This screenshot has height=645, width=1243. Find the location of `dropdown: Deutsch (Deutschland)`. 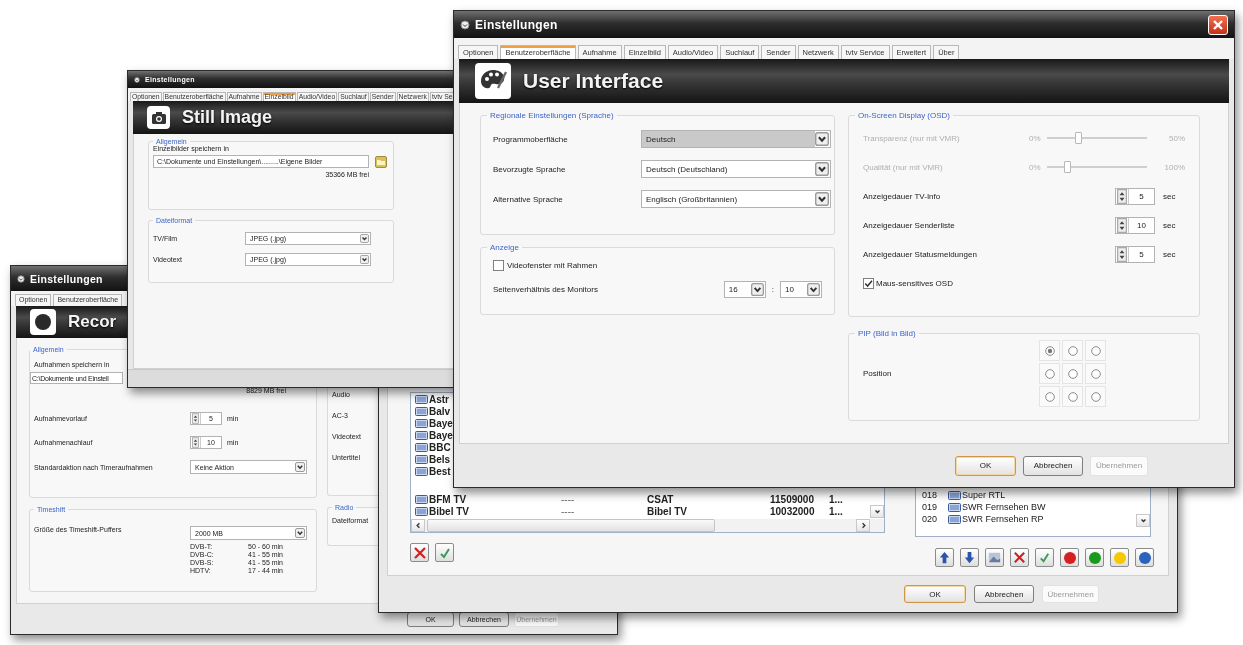

dropdown: Deutsch (Deutschland) is located at coordinates (736, 169).